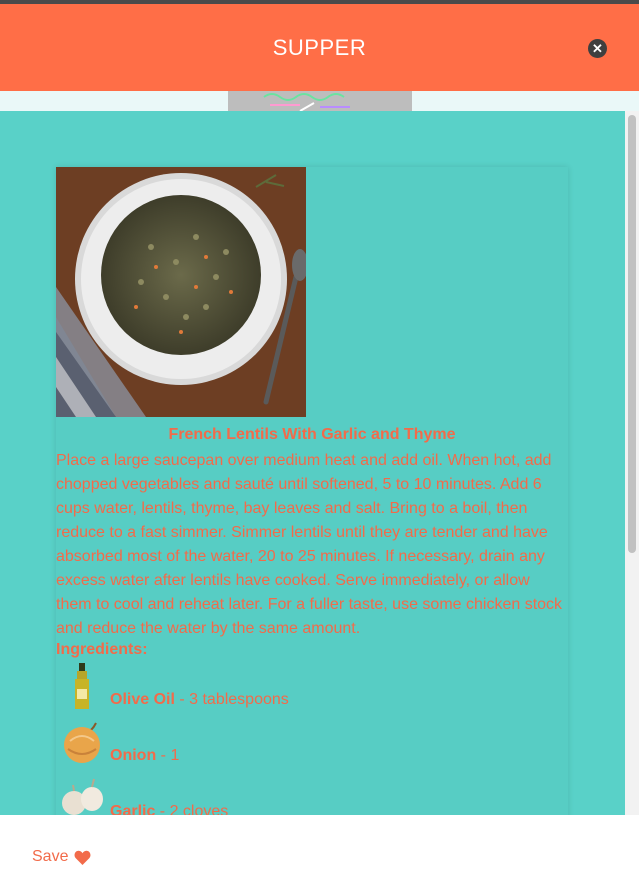 This screenshot has height=893, width=639. I want to click on scrollbar-thumb, so click(632, 334).